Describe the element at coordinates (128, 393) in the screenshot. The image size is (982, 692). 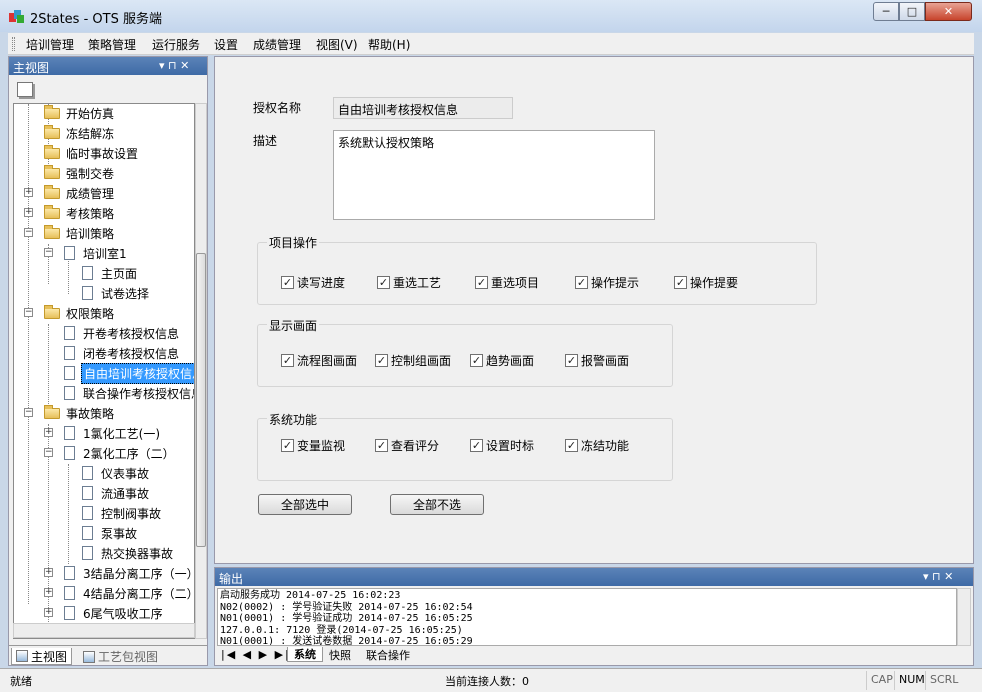
I see `tree-node: 联合操作考核授权信息` at that location.